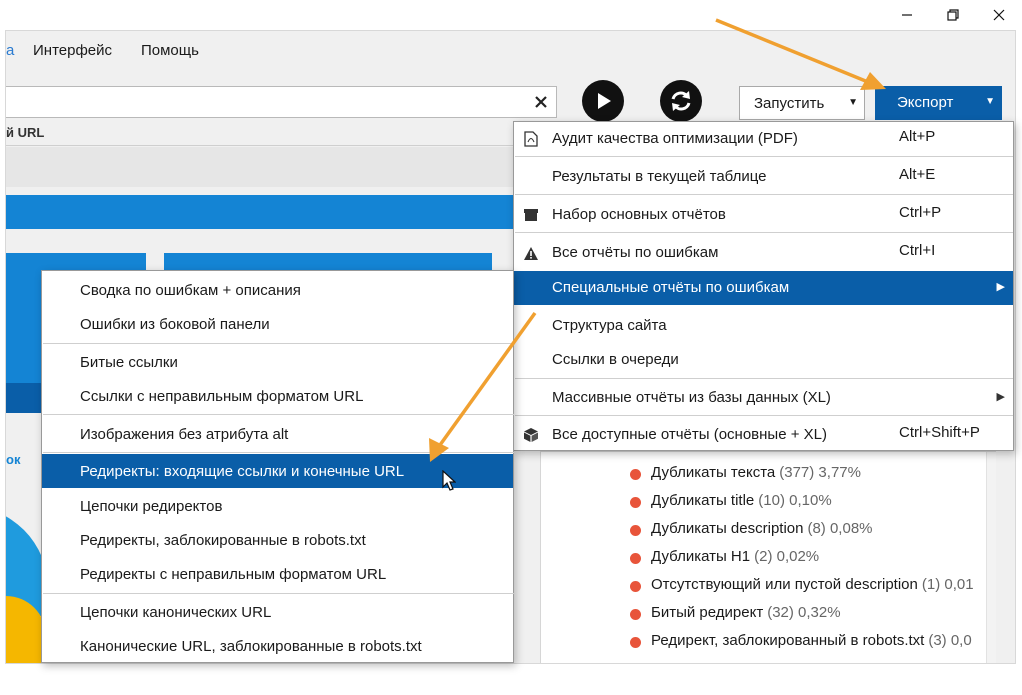  Describe the element at coordinates (281, 102) in the screenshot. I see `url-input` at that location.